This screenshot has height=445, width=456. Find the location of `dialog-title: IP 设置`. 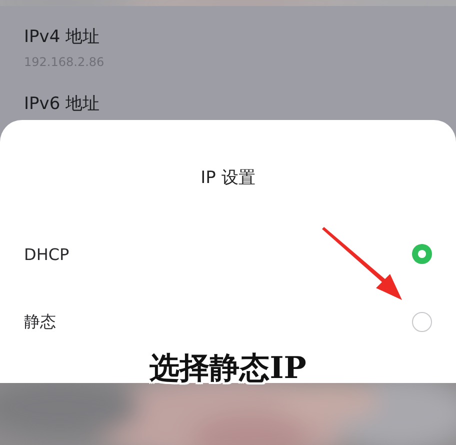

dialog-title: IP 设置 is located at coordinates (228, 178).